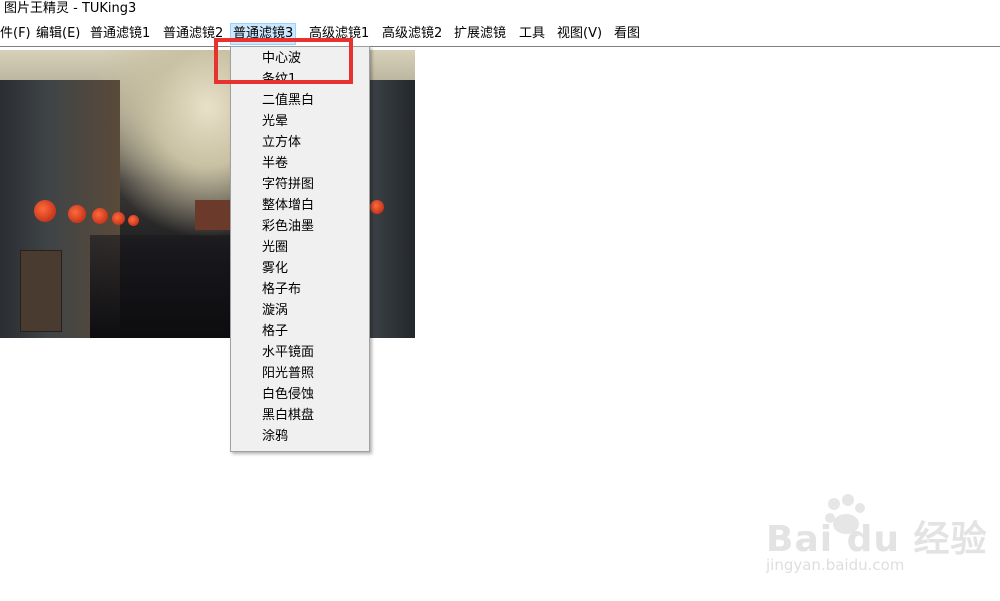  I want to click on menu-option-char-mosaic: 字符拼图, so click(288, 185).